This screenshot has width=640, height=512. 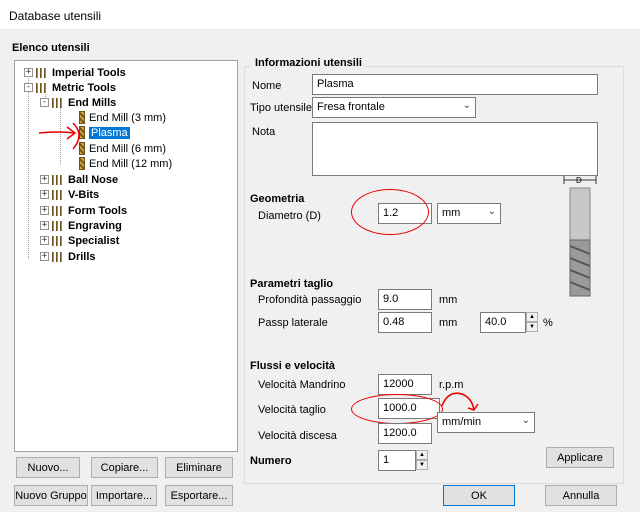 I want to click on new-group-button: Nuovo Gruppo, so click(x=51, y=495).